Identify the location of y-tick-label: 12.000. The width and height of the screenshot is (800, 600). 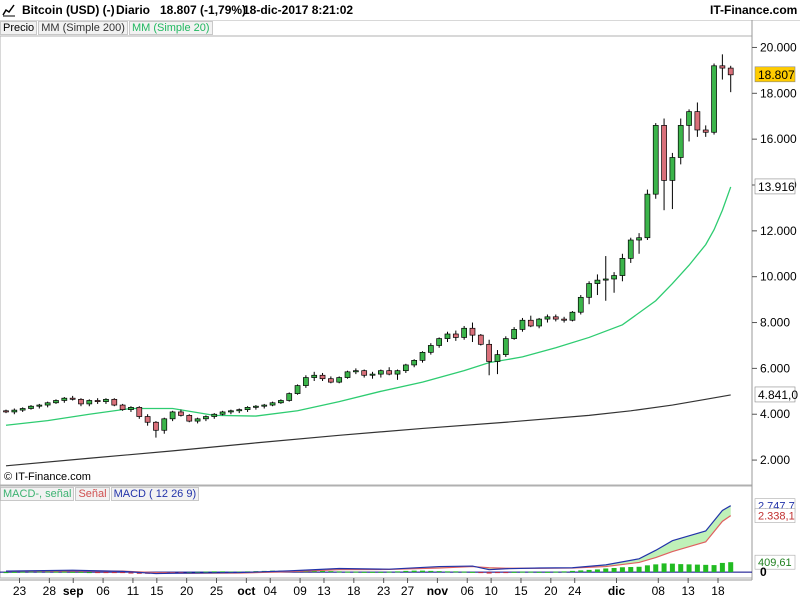
(778, 231).